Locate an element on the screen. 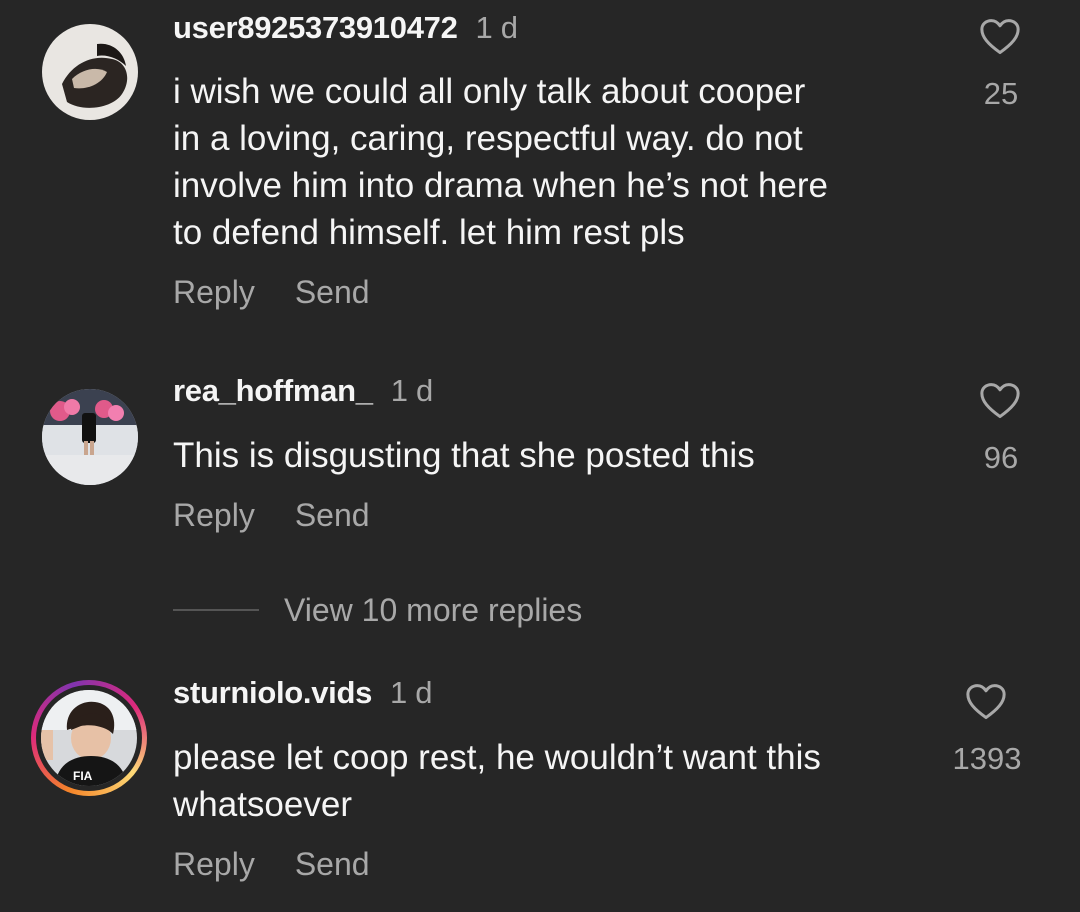  avatar: FIA is located at coordinates (89, 738).